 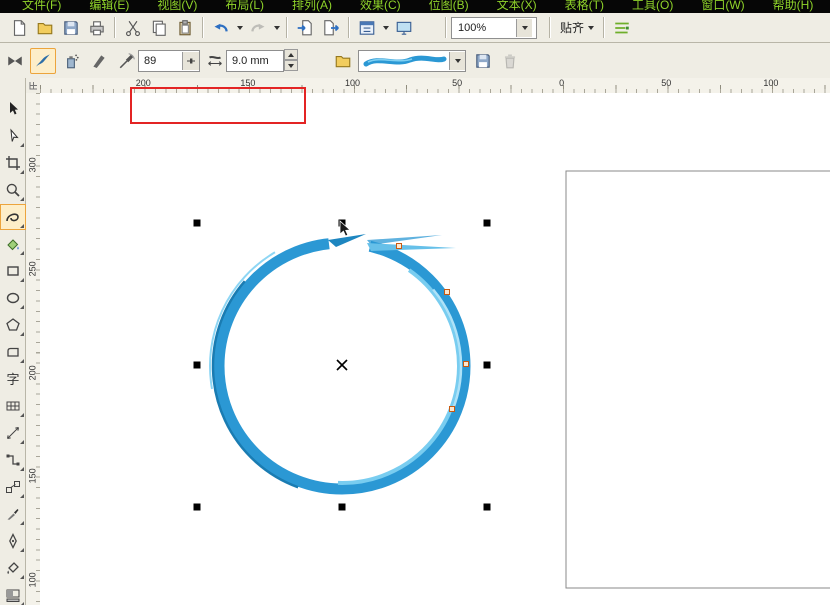 I want to click on selection-center-mark, so click(x=342, y=365).